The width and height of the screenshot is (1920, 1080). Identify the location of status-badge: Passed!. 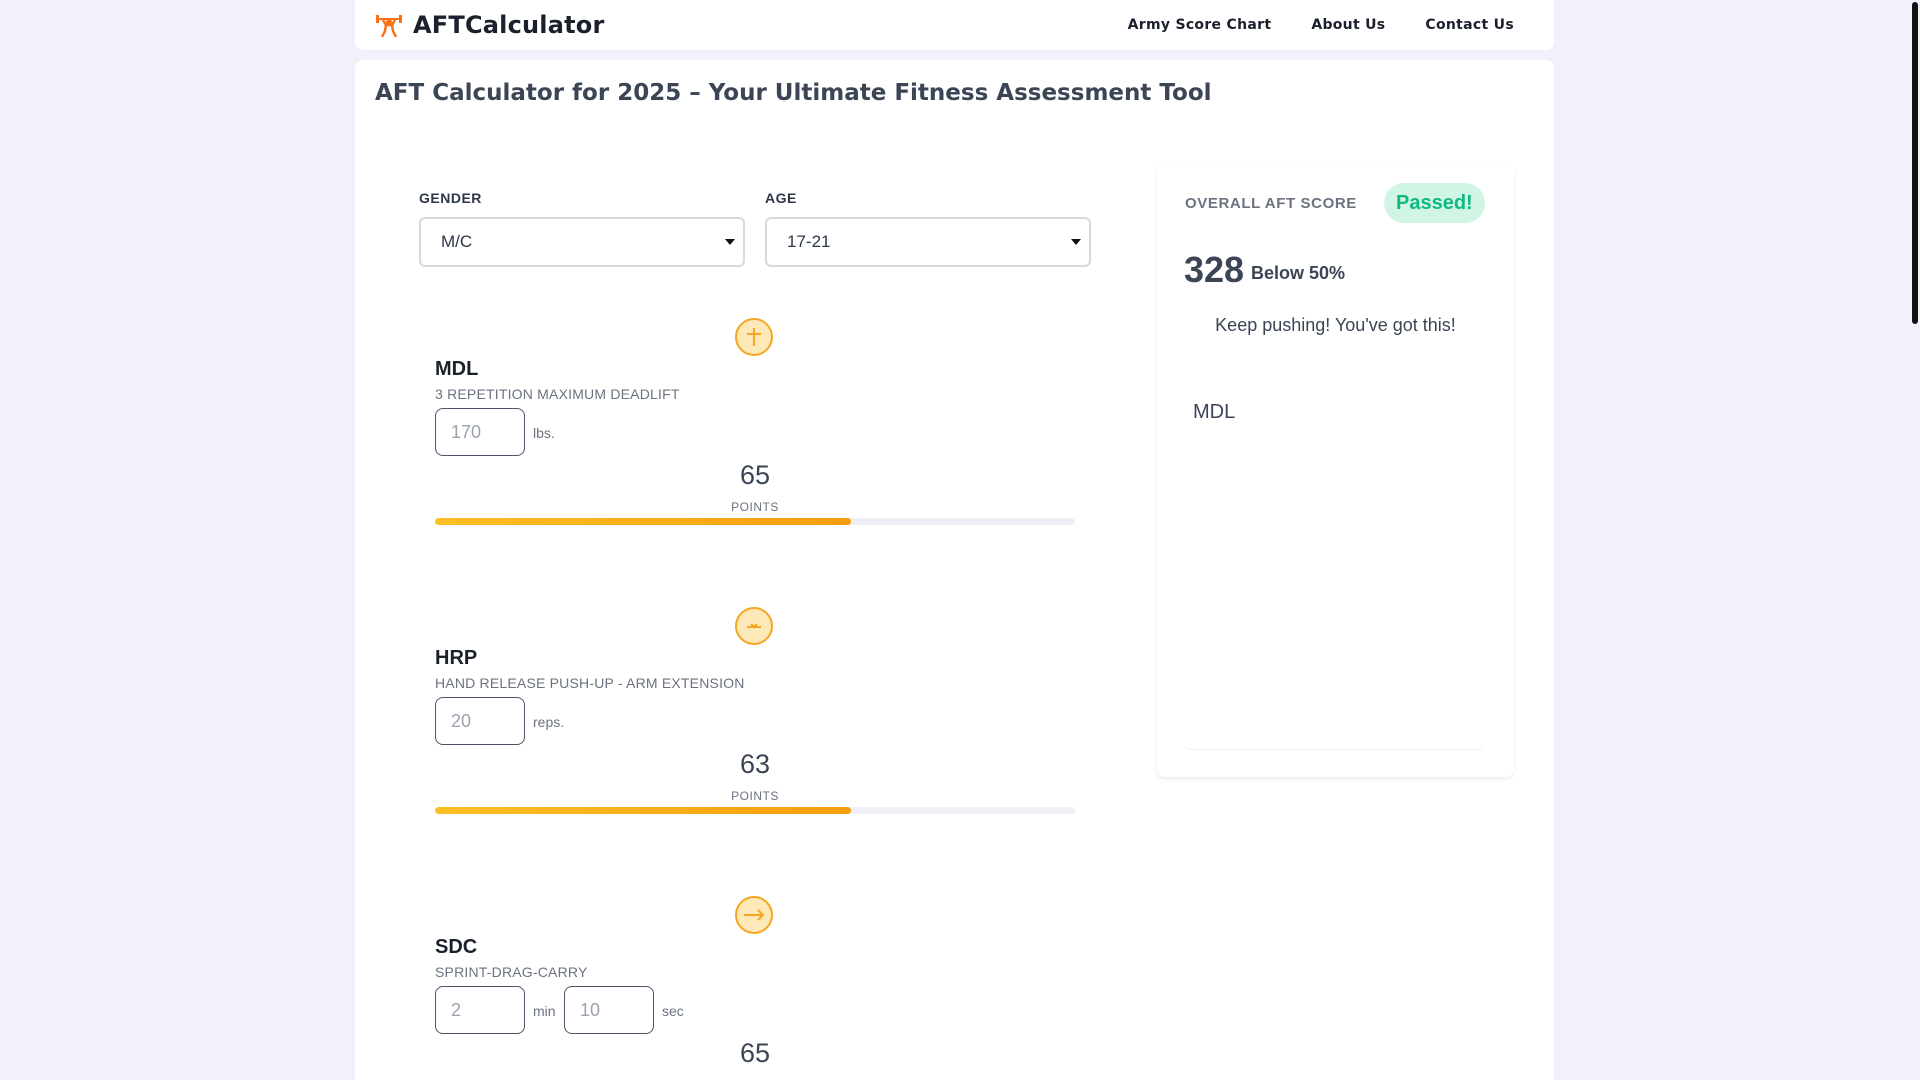
(1434, 203).